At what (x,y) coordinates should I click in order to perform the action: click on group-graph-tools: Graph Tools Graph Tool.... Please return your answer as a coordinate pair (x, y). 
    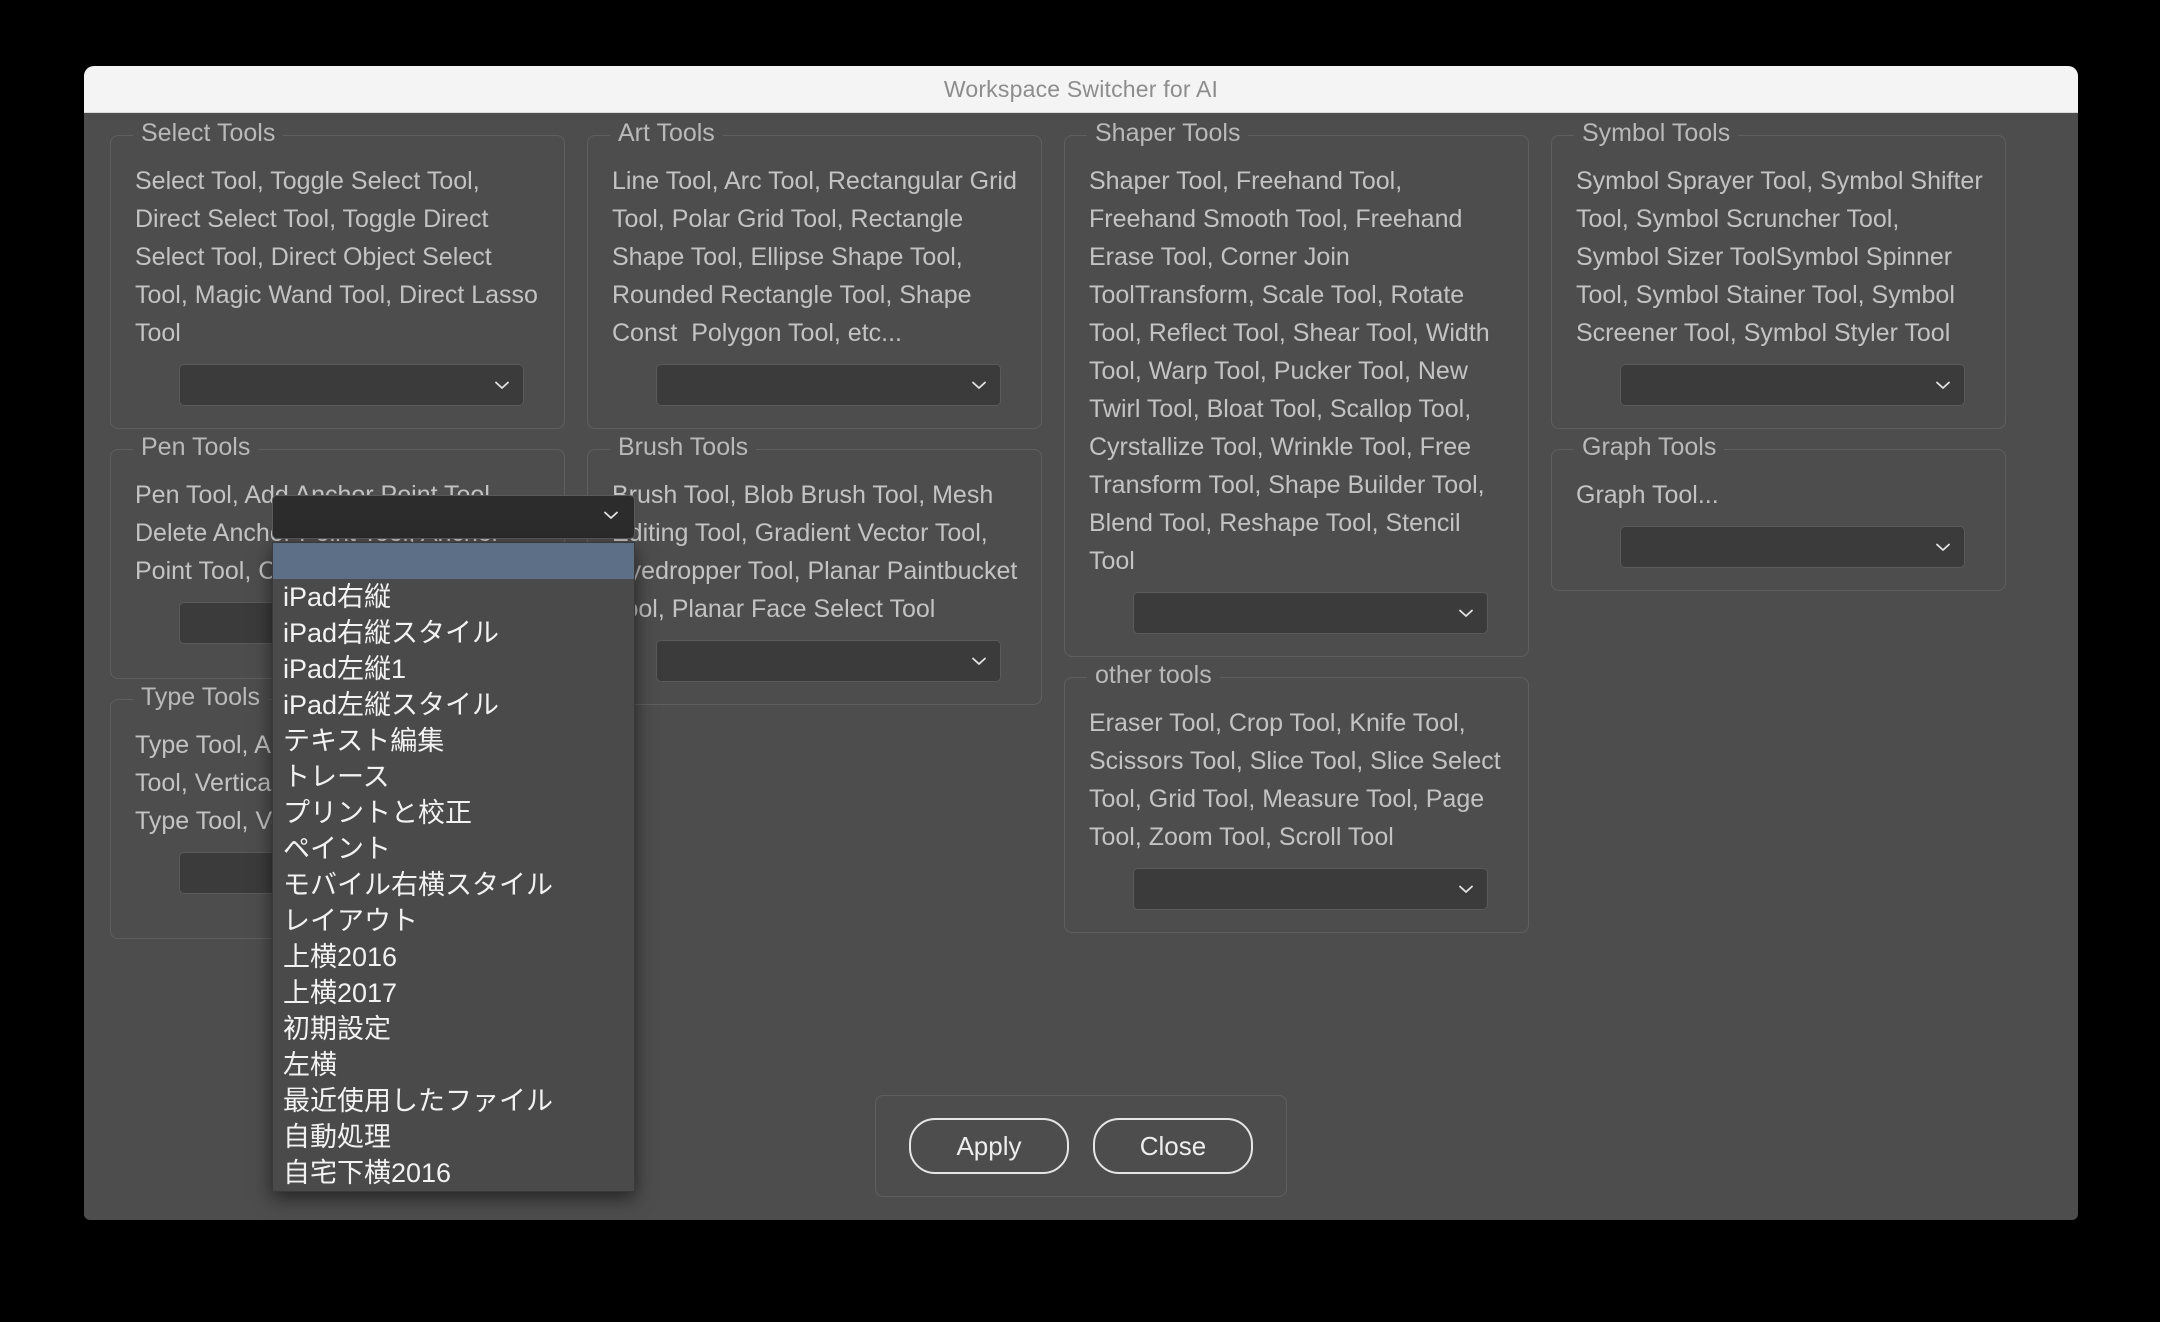
    Looking at the image, I should click on (1778, 512).